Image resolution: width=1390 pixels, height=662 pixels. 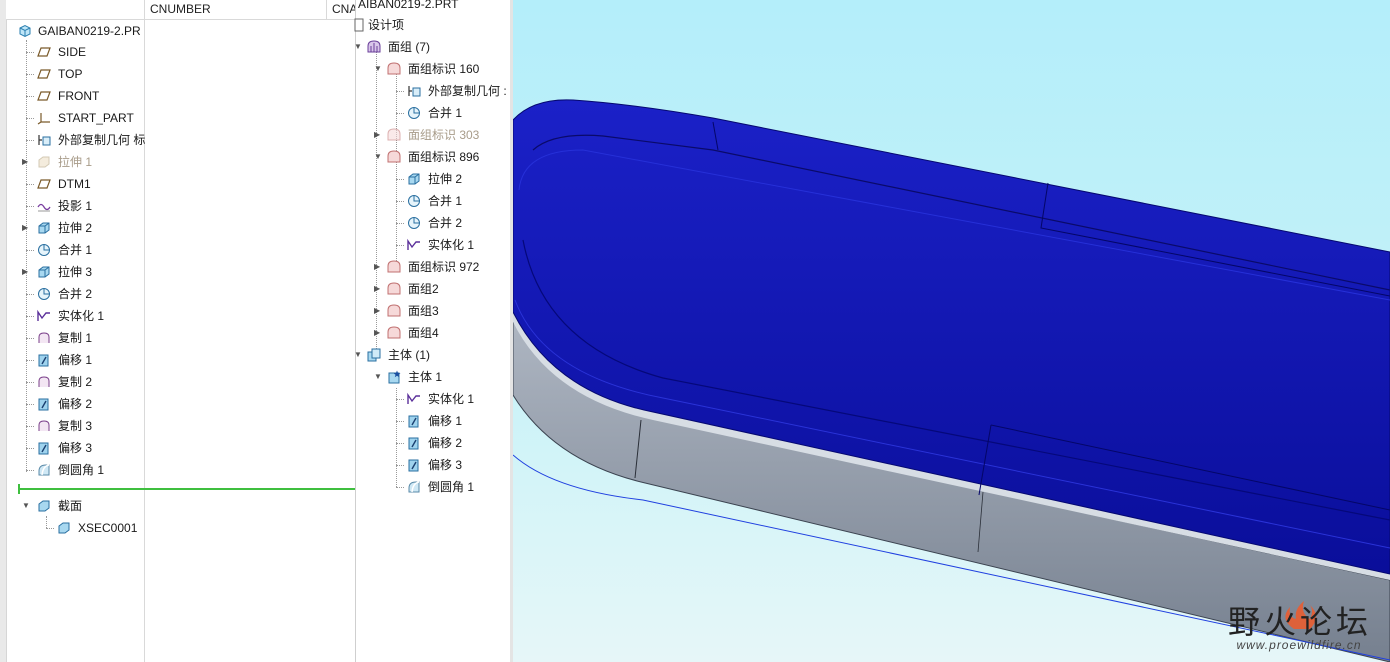 What do you see at coordinates (445, 179) in the screenshot?
I see `tree-item-label: 拉伸 2` at bounding box center [445, 179].